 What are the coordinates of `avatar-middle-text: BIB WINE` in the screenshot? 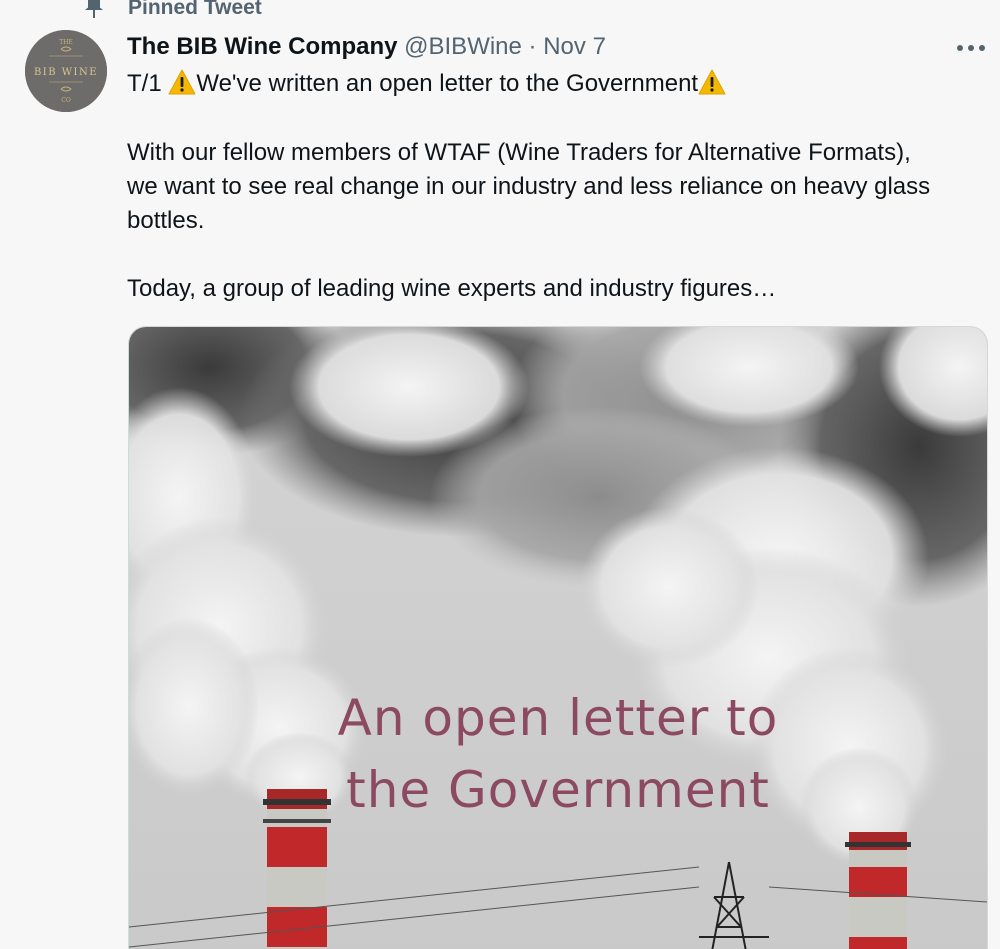 It's located at (66, 72).